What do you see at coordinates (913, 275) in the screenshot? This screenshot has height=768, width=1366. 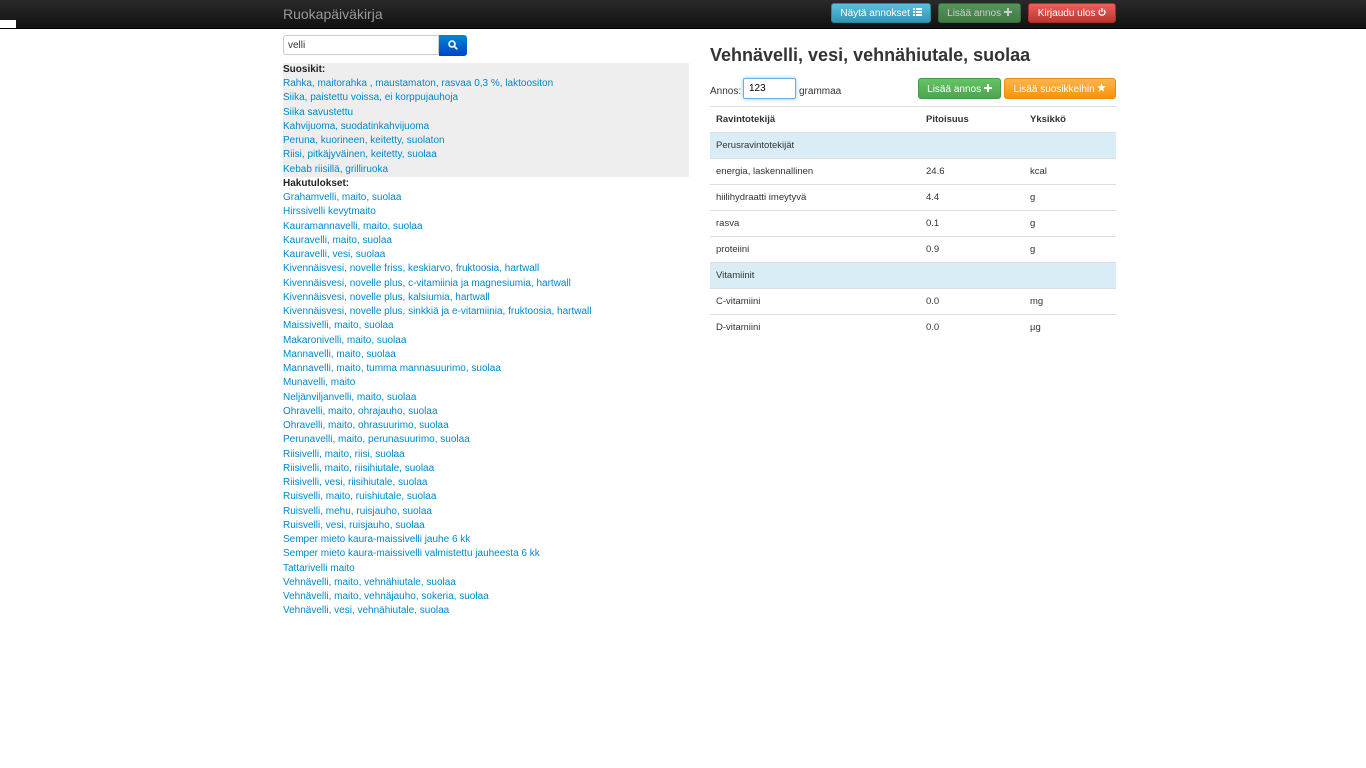 I see `group-name: Vitamiinit` at bounding box center [913, 275].